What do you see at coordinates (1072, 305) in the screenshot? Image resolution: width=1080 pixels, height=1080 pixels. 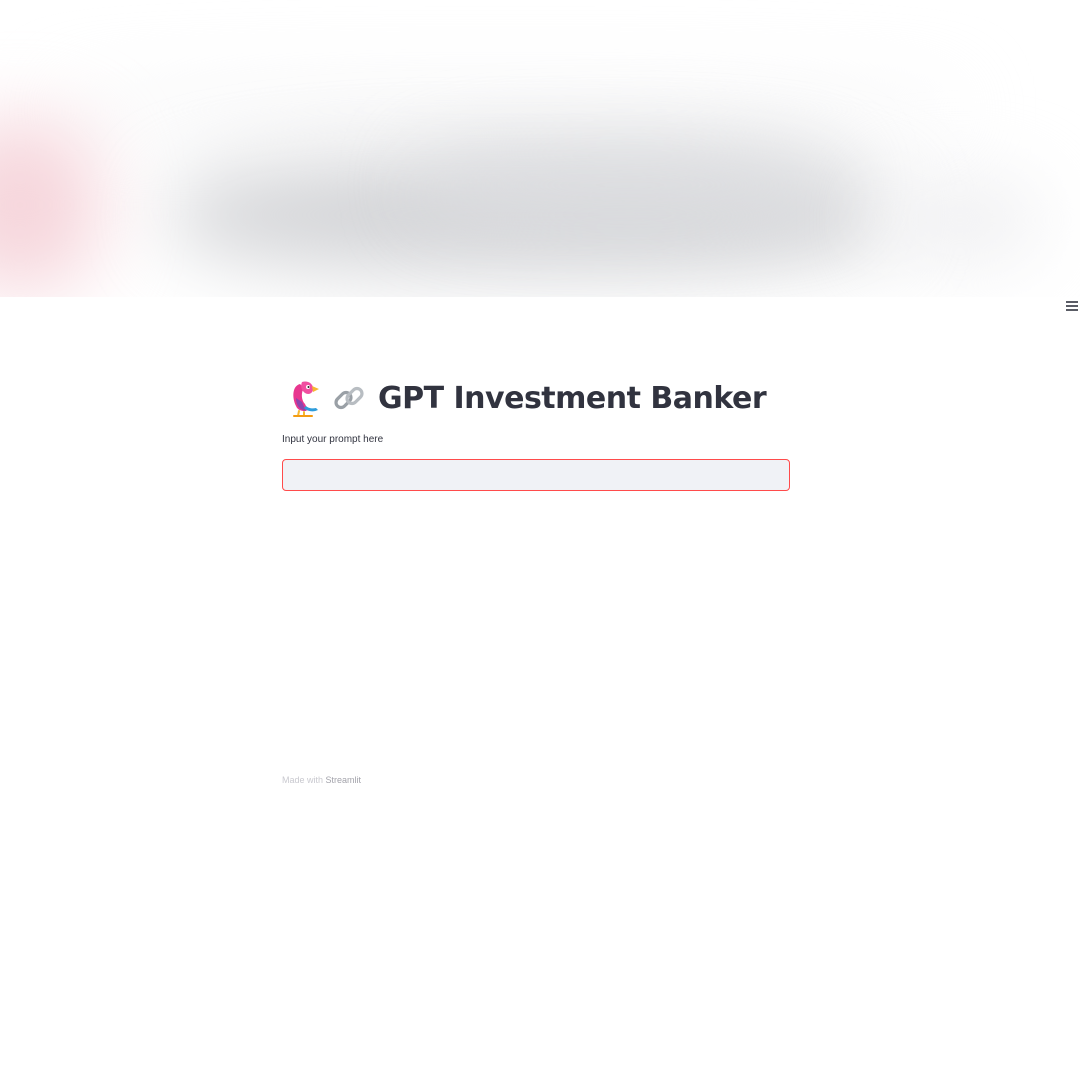 I see `hamburger-menu-icon` at bounding box center [1072, 305].